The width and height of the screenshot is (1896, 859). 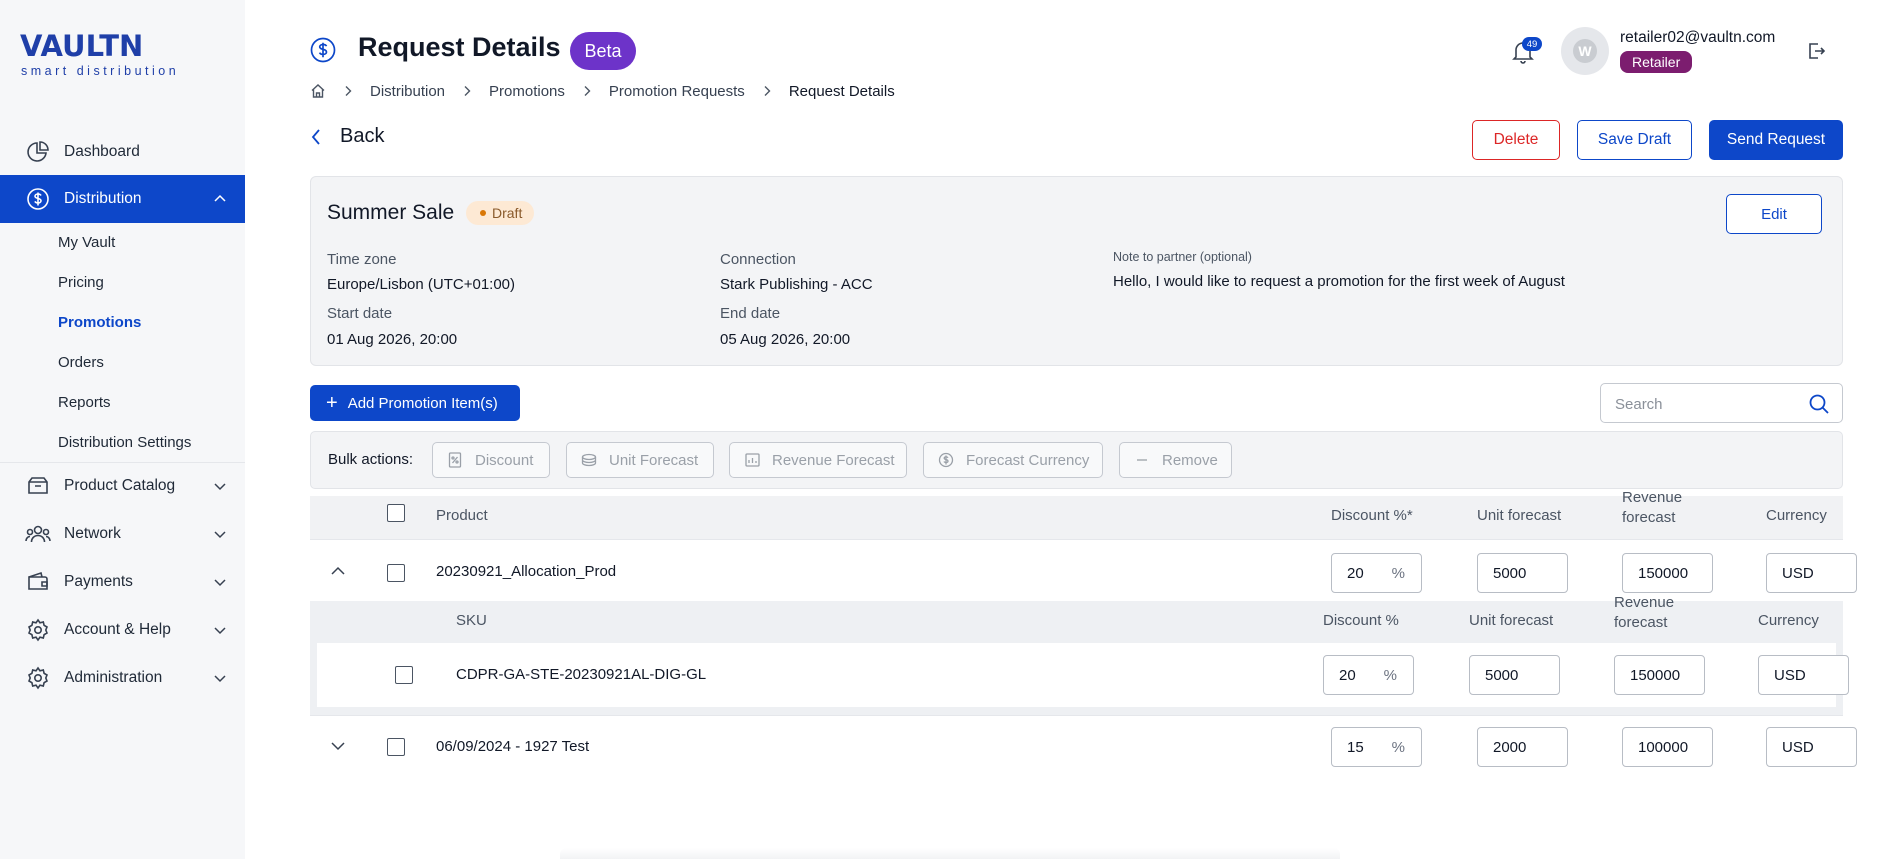 What do you see at coordinates (1355, 747) in the screenshot?
I see `discount-value: 15` at bounding box center [1355, 747].